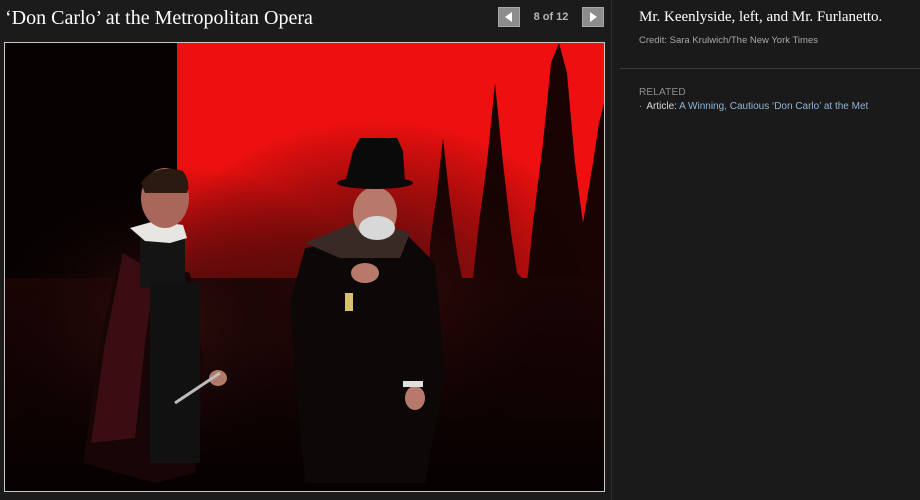  What do you see at coordinates (770, 68) in the screenshot?
I see `section-divider` at bounding box center [770, 68].